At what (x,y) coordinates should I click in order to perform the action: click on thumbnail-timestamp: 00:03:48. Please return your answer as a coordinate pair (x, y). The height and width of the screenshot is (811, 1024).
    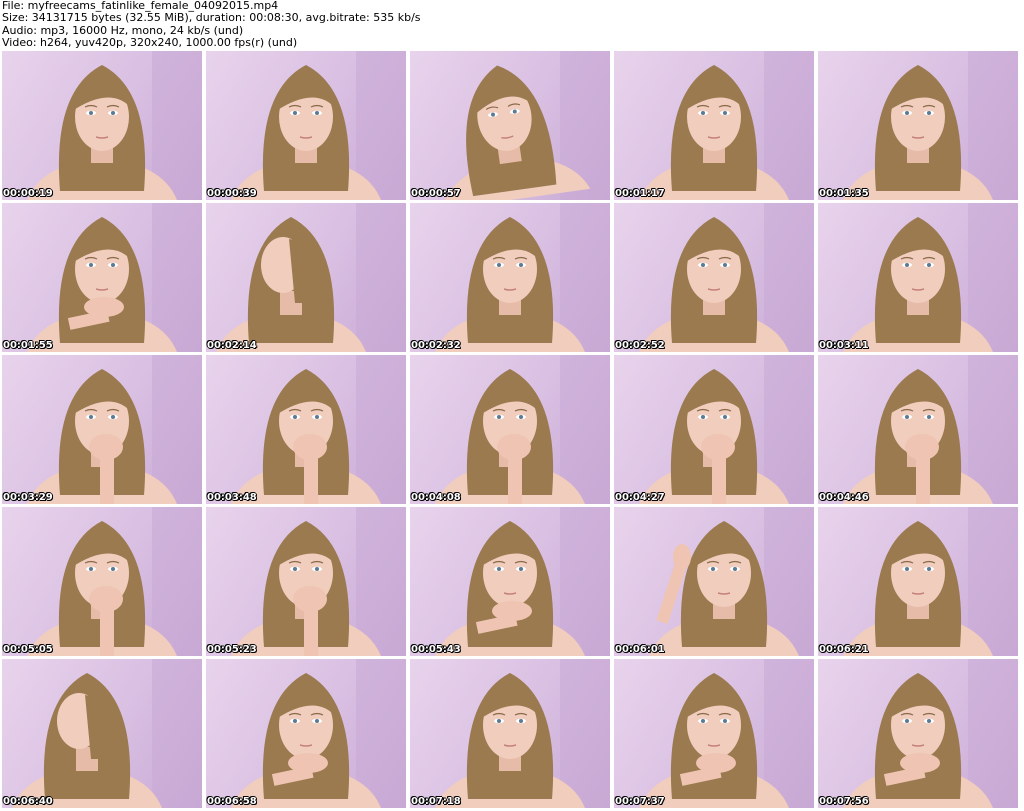
    Looking at the image, I should click on (232, 497).